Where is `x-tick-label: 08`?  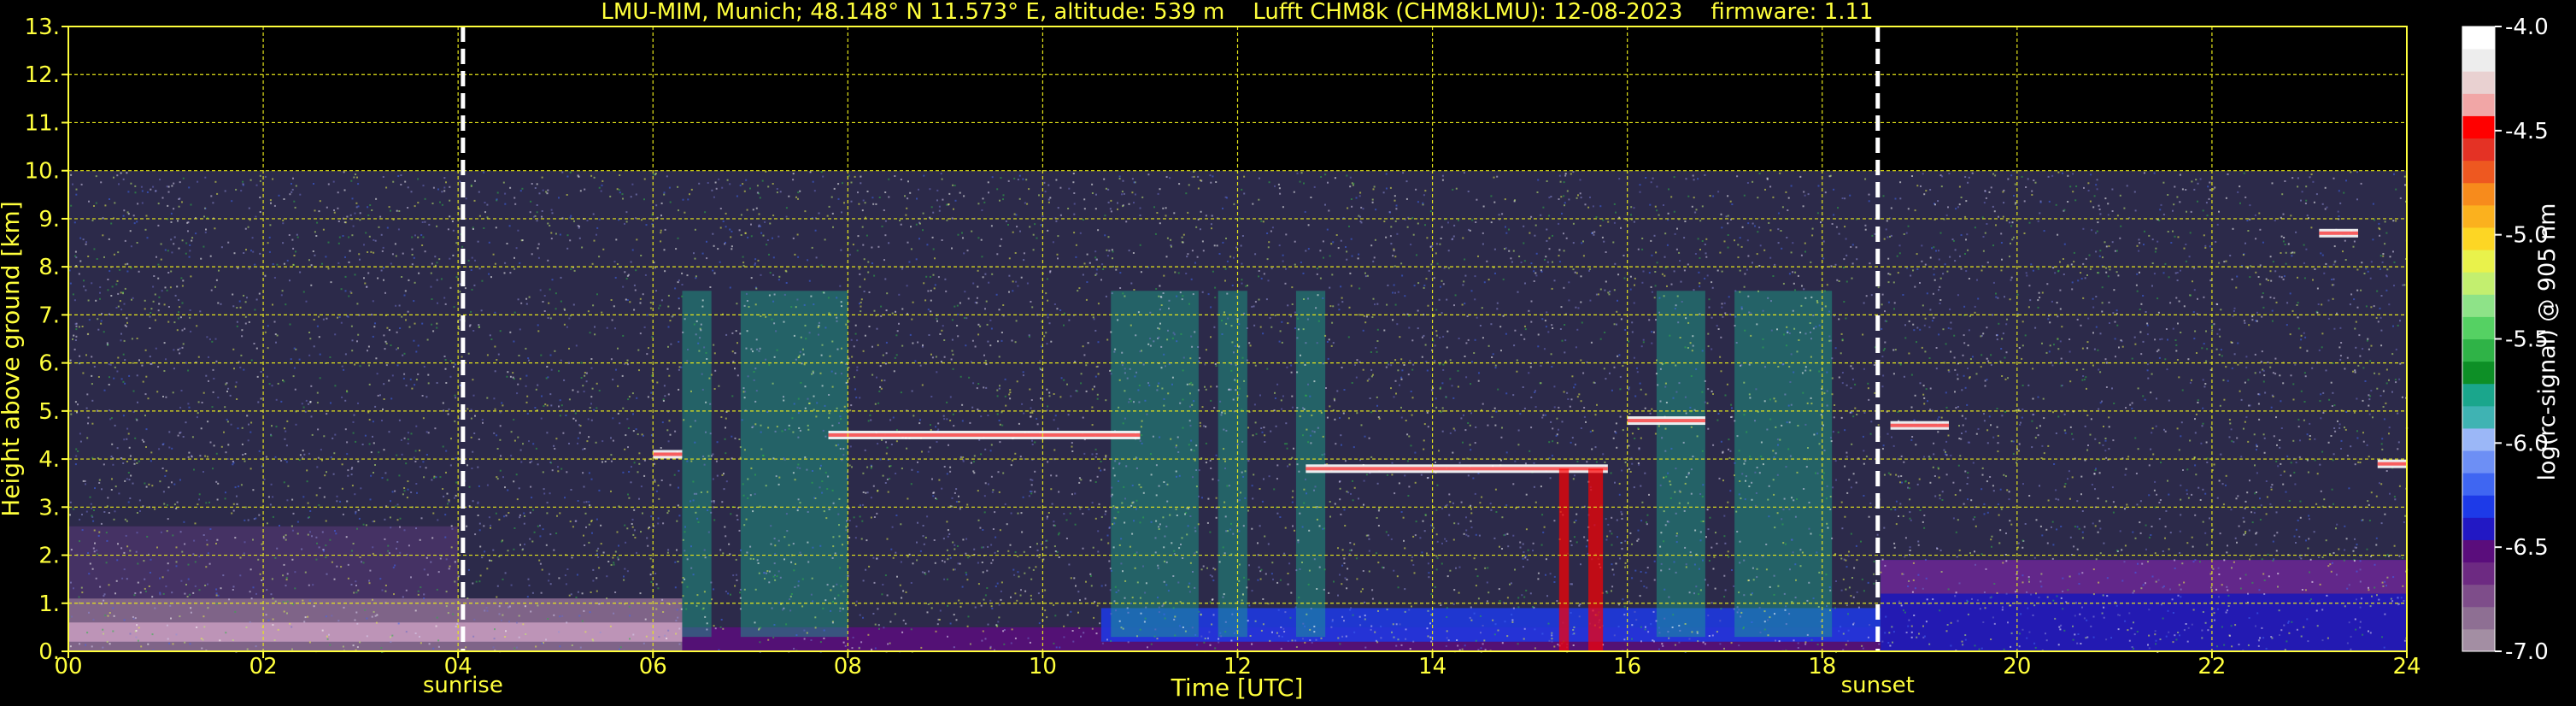 x-tick-label: 08 is located at coordinates (848, 667).